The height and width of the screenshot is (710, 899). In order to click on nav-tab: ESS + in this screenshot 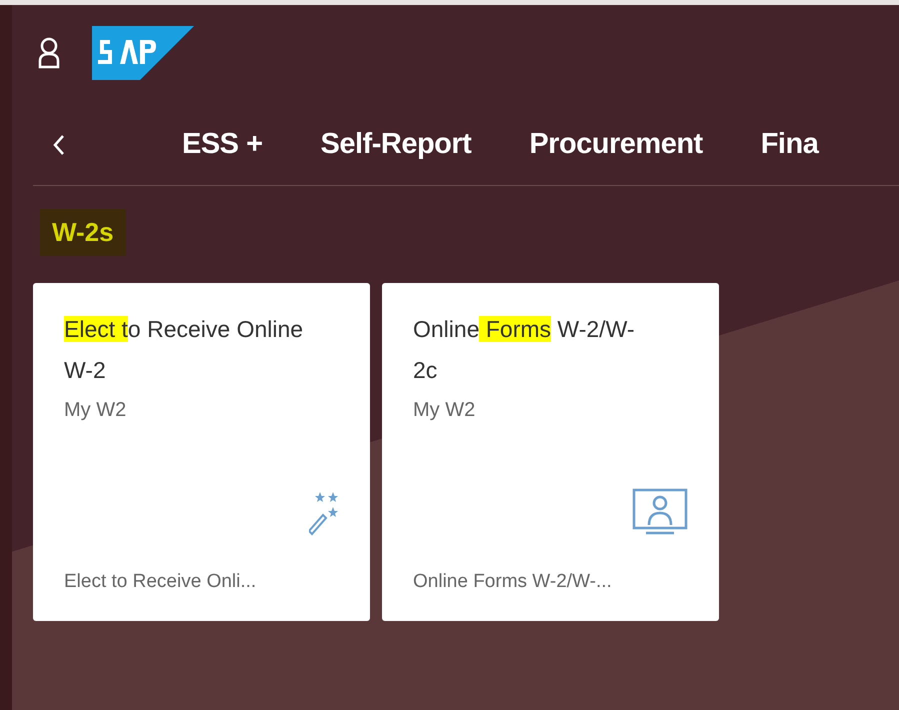, I will do `click(222, 145)`.